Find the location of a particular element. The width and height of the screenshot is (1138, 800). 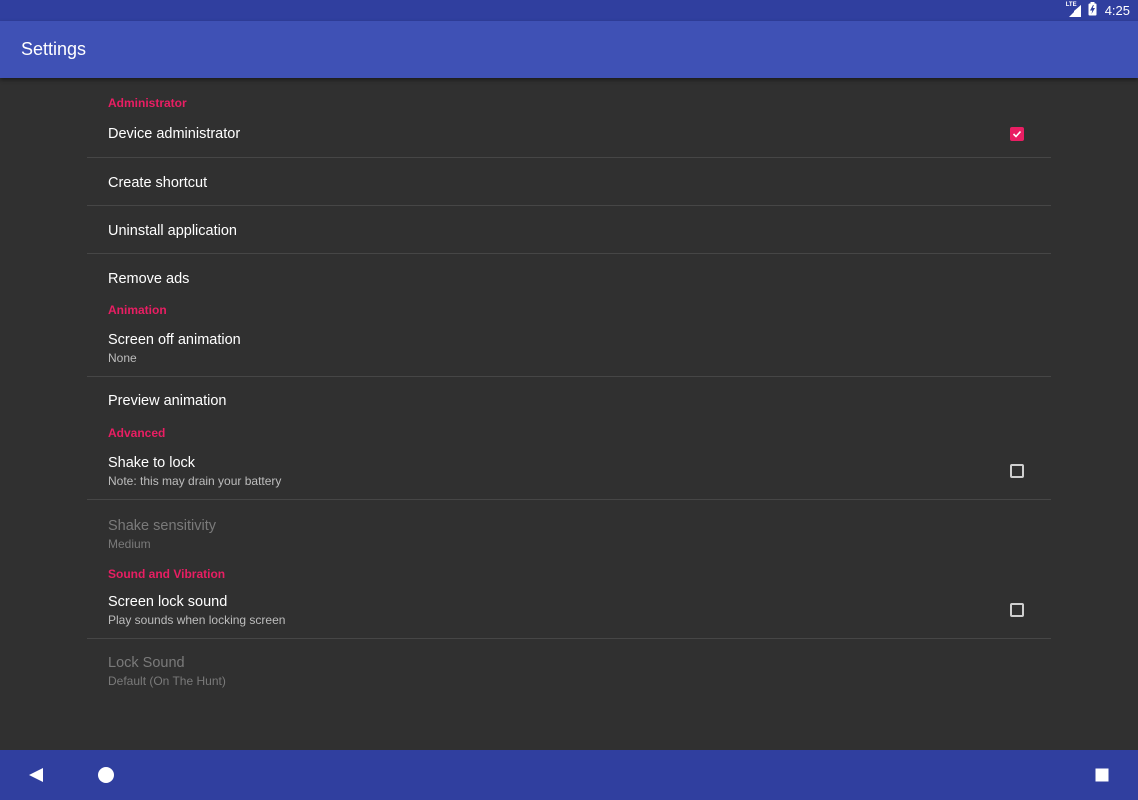

pref-title: Preview animation is located at coordinates (167, 401).